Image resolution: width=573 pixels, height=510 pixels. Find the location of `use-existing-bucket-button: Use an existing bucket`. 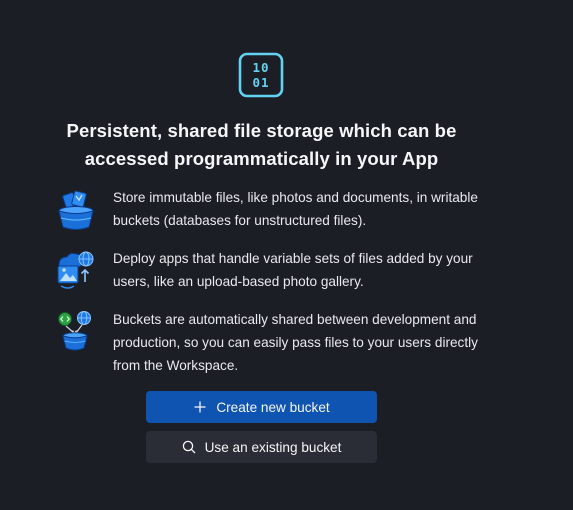

use-existing-bucket-button: Use an existing bucket is located at coordinates (261, 447).